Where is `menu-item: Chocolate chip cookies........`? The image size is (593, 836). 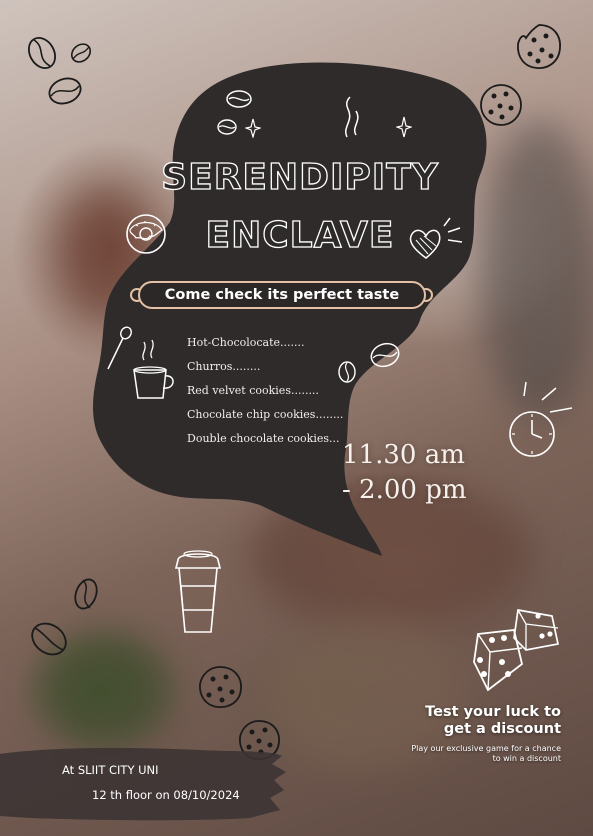
menu-item: Chocolate chip cookies........ is located at coordinates (265, 414).